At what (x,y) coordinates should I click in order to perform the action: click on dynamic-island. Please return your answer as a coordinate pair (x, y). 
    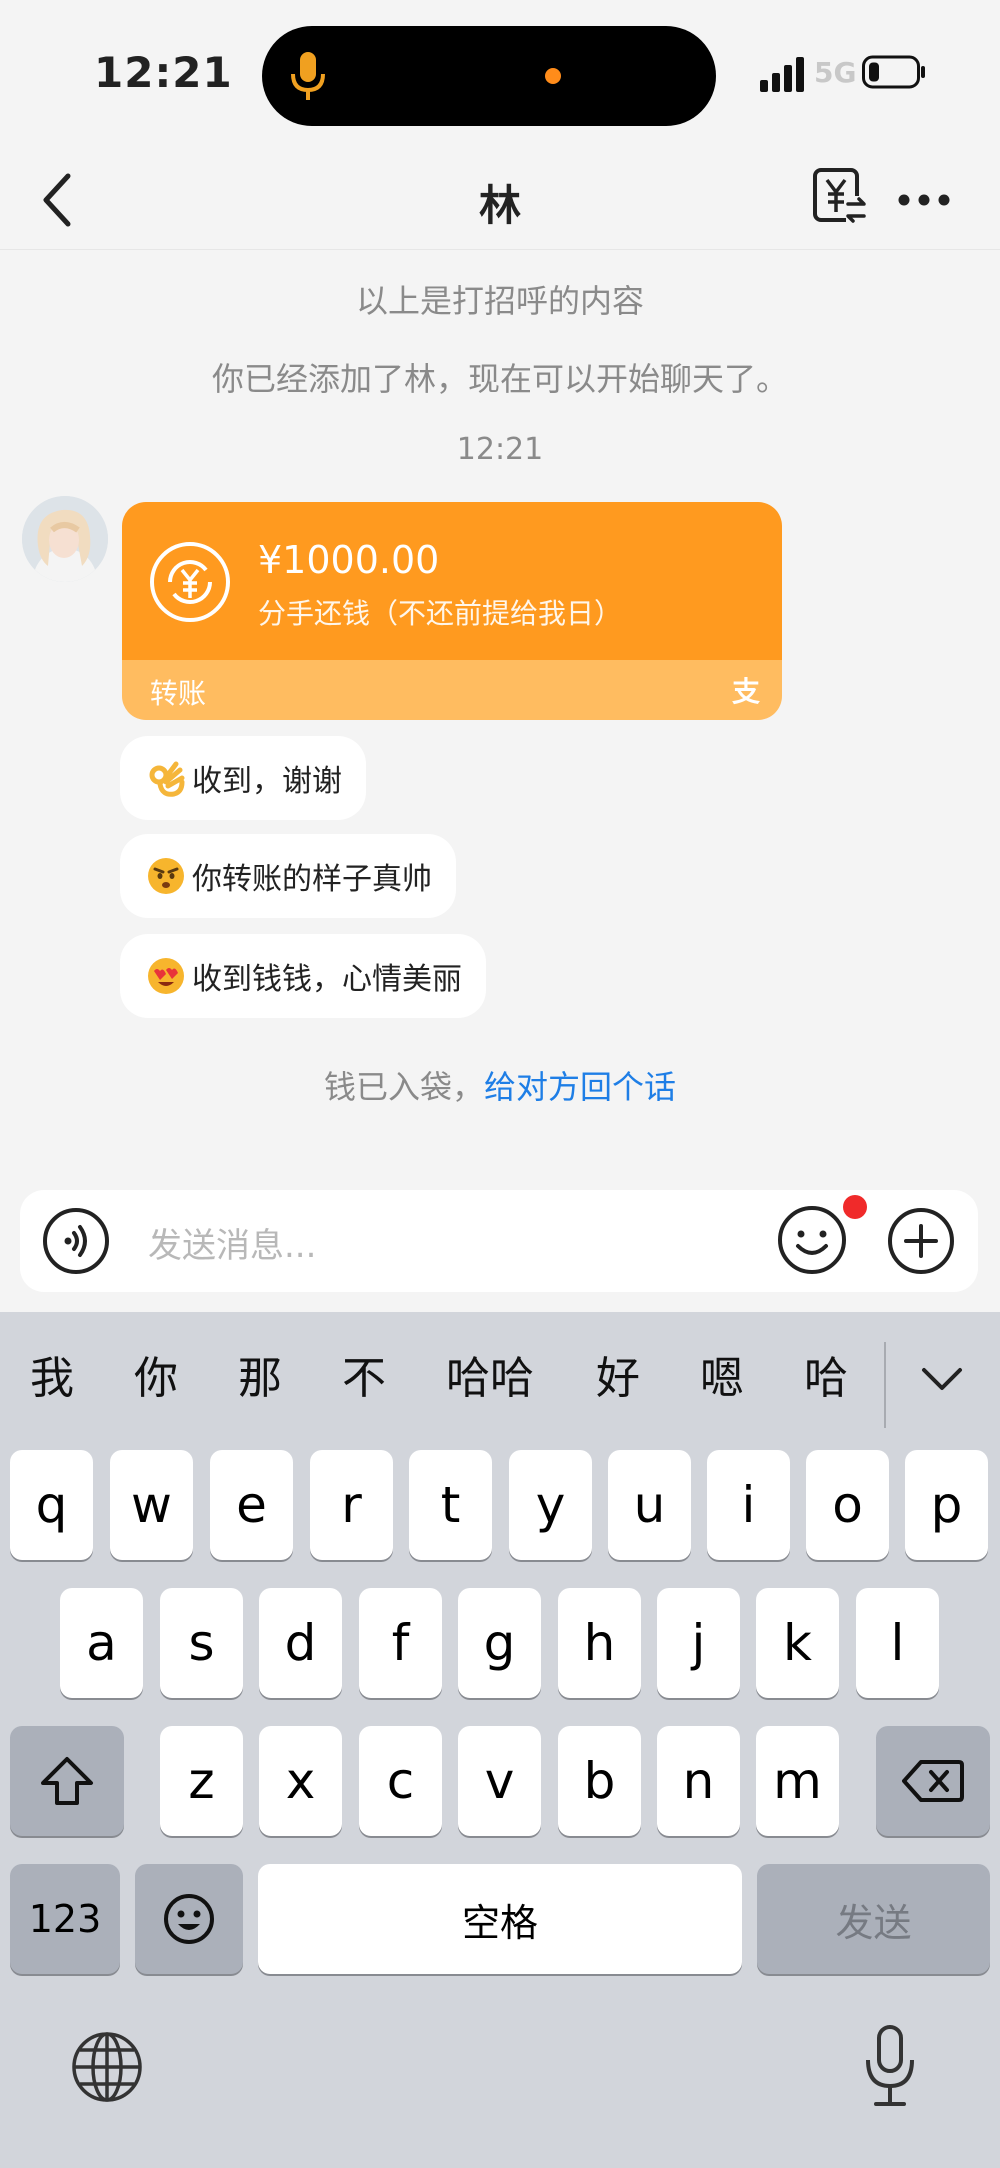
    Looking at the image, I should click on (489, 76).